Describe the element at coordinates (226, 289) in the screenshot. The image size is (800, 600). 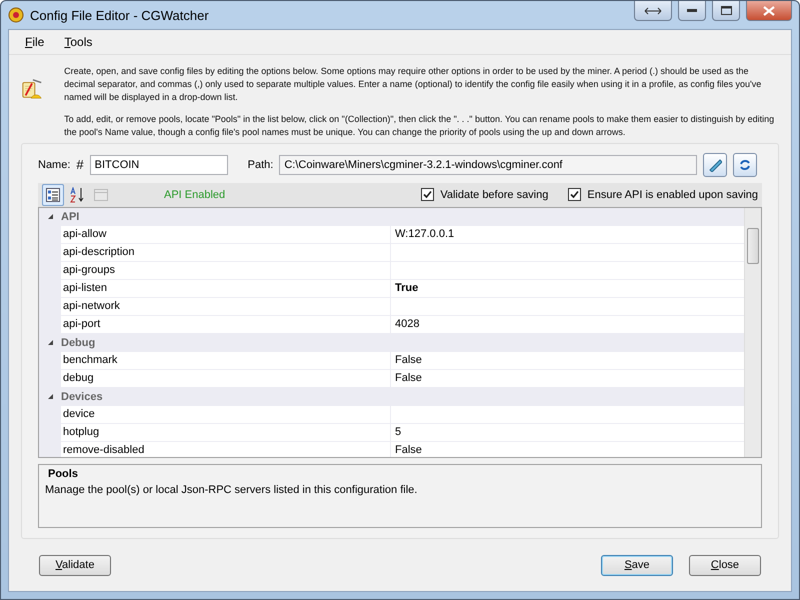
I see `property-name: api-listen` at that location.